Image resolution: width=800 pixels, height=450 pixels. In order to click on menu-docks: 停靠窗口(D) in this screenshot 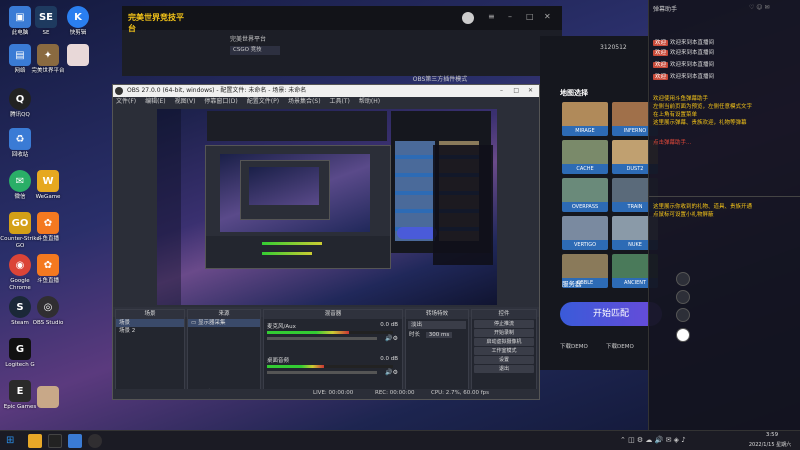, I will do `click(220, 101)`.